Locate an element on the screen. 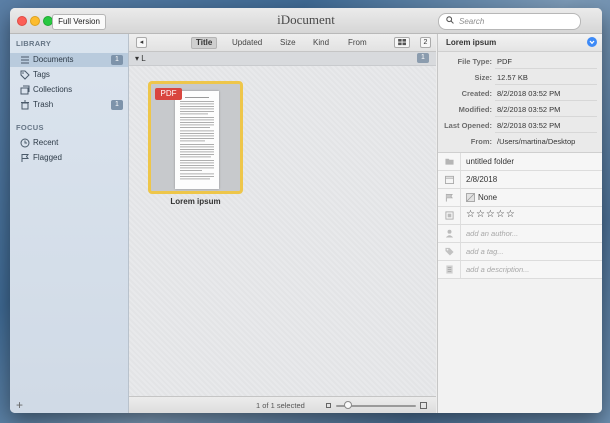 This screenshot has width=610, height=423. folder-icon is located at coordinates (449, 161).